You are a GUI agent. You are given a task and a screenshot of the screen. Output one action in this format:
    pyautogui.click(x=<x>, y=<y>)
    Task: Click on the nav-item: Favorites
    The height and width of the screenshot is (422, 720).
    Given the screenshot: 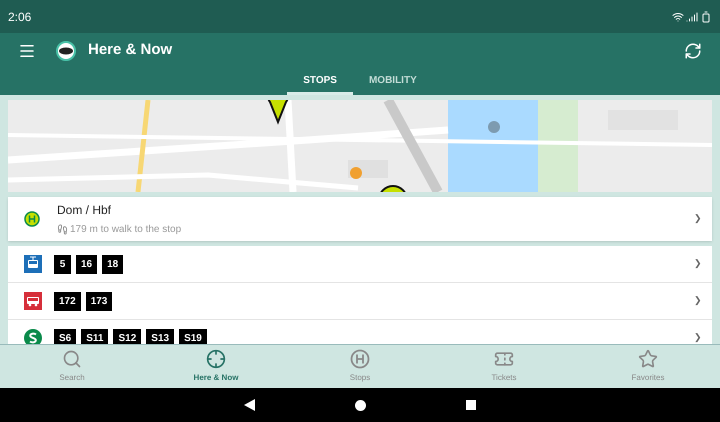 What is the action you would take?
    pyautogui.click(x=648, y=366)
    